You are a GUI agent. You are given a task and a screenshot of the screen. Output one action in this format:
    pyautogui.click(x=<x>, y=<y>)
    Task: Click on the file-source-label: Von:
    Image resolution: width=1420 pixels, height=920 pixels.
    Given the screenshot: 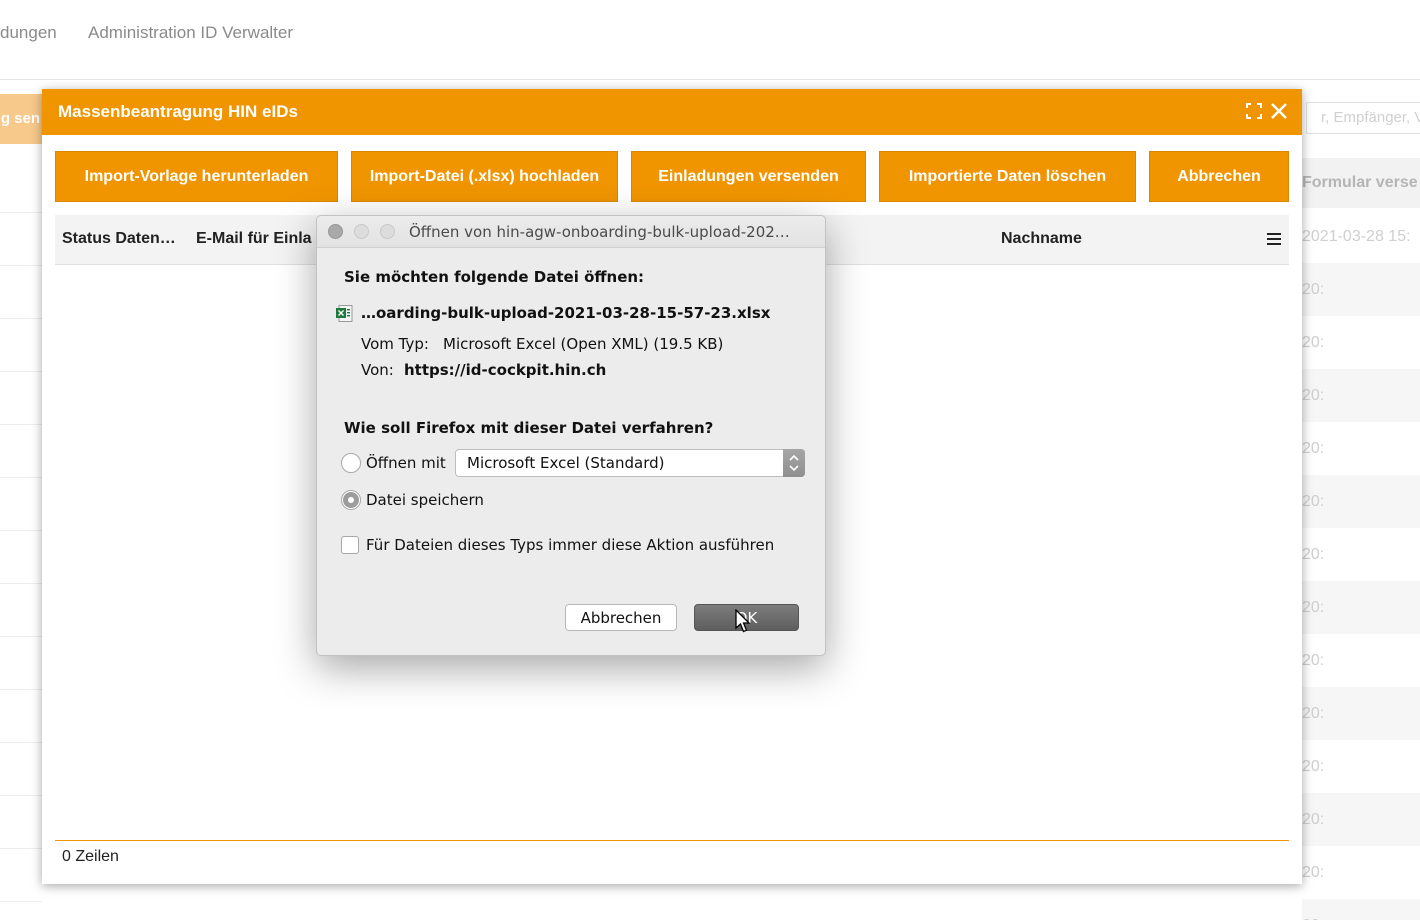 What is the action you would take?
    pyautogui.click(x=377, y=370)
    